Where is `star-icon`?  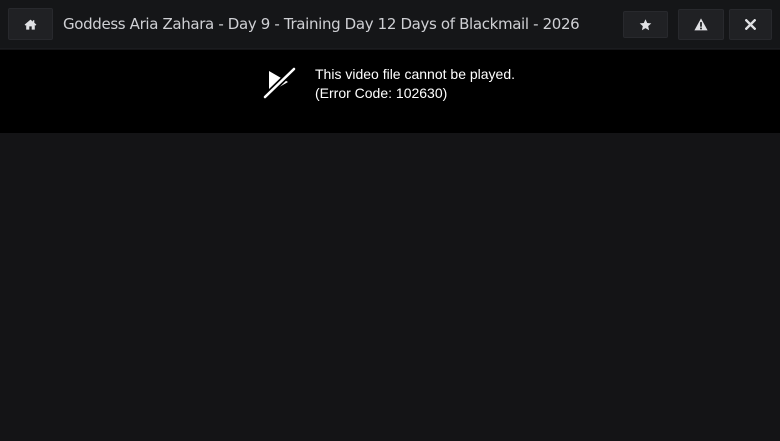 star-icon is located at coordinates (645, 24).